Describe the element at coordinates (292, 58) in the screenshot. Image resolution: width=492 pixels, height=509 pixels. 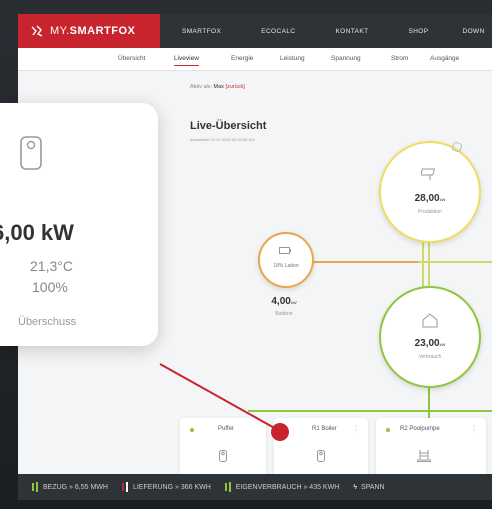
I see `tab-leistung: Leistung` at that location.